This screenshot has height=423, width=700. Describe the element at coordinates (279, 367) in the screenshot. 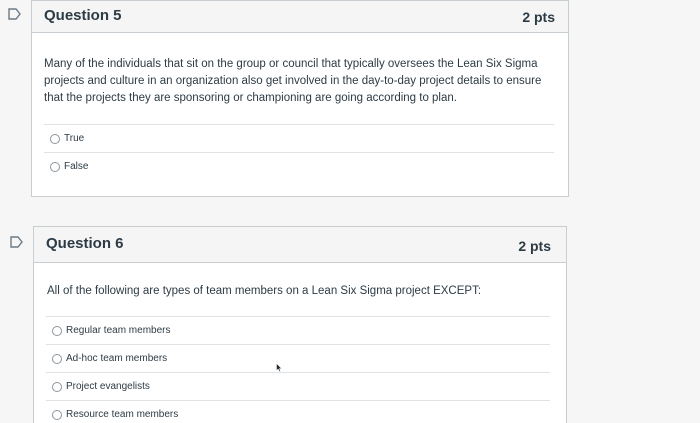

I see `mouse-pointer-icon` at that location.